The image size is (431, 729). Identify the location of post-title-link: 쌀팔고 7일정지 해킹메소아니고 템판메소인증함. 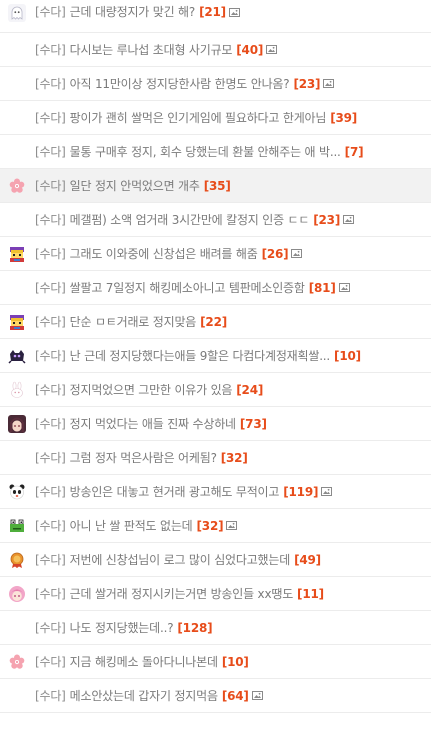
(187, 288).